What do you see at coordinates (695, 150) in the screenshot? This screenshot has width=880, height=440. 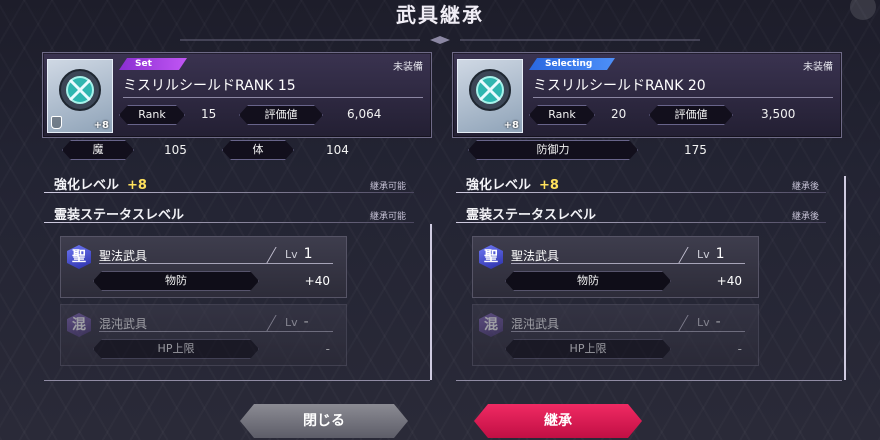 I see `stat-value-defense: 175` at bounding box center [695, 150].